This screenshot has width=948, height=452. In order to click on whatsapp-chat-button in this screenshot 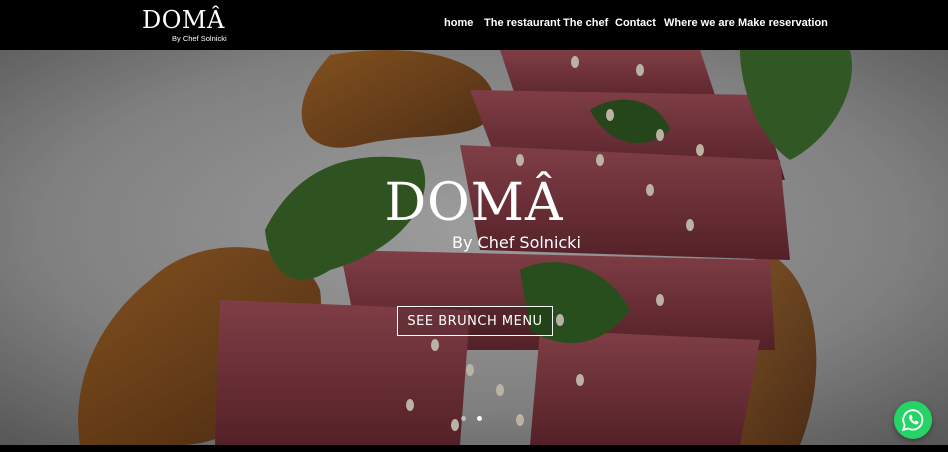, I will do `click(913, 420)`.